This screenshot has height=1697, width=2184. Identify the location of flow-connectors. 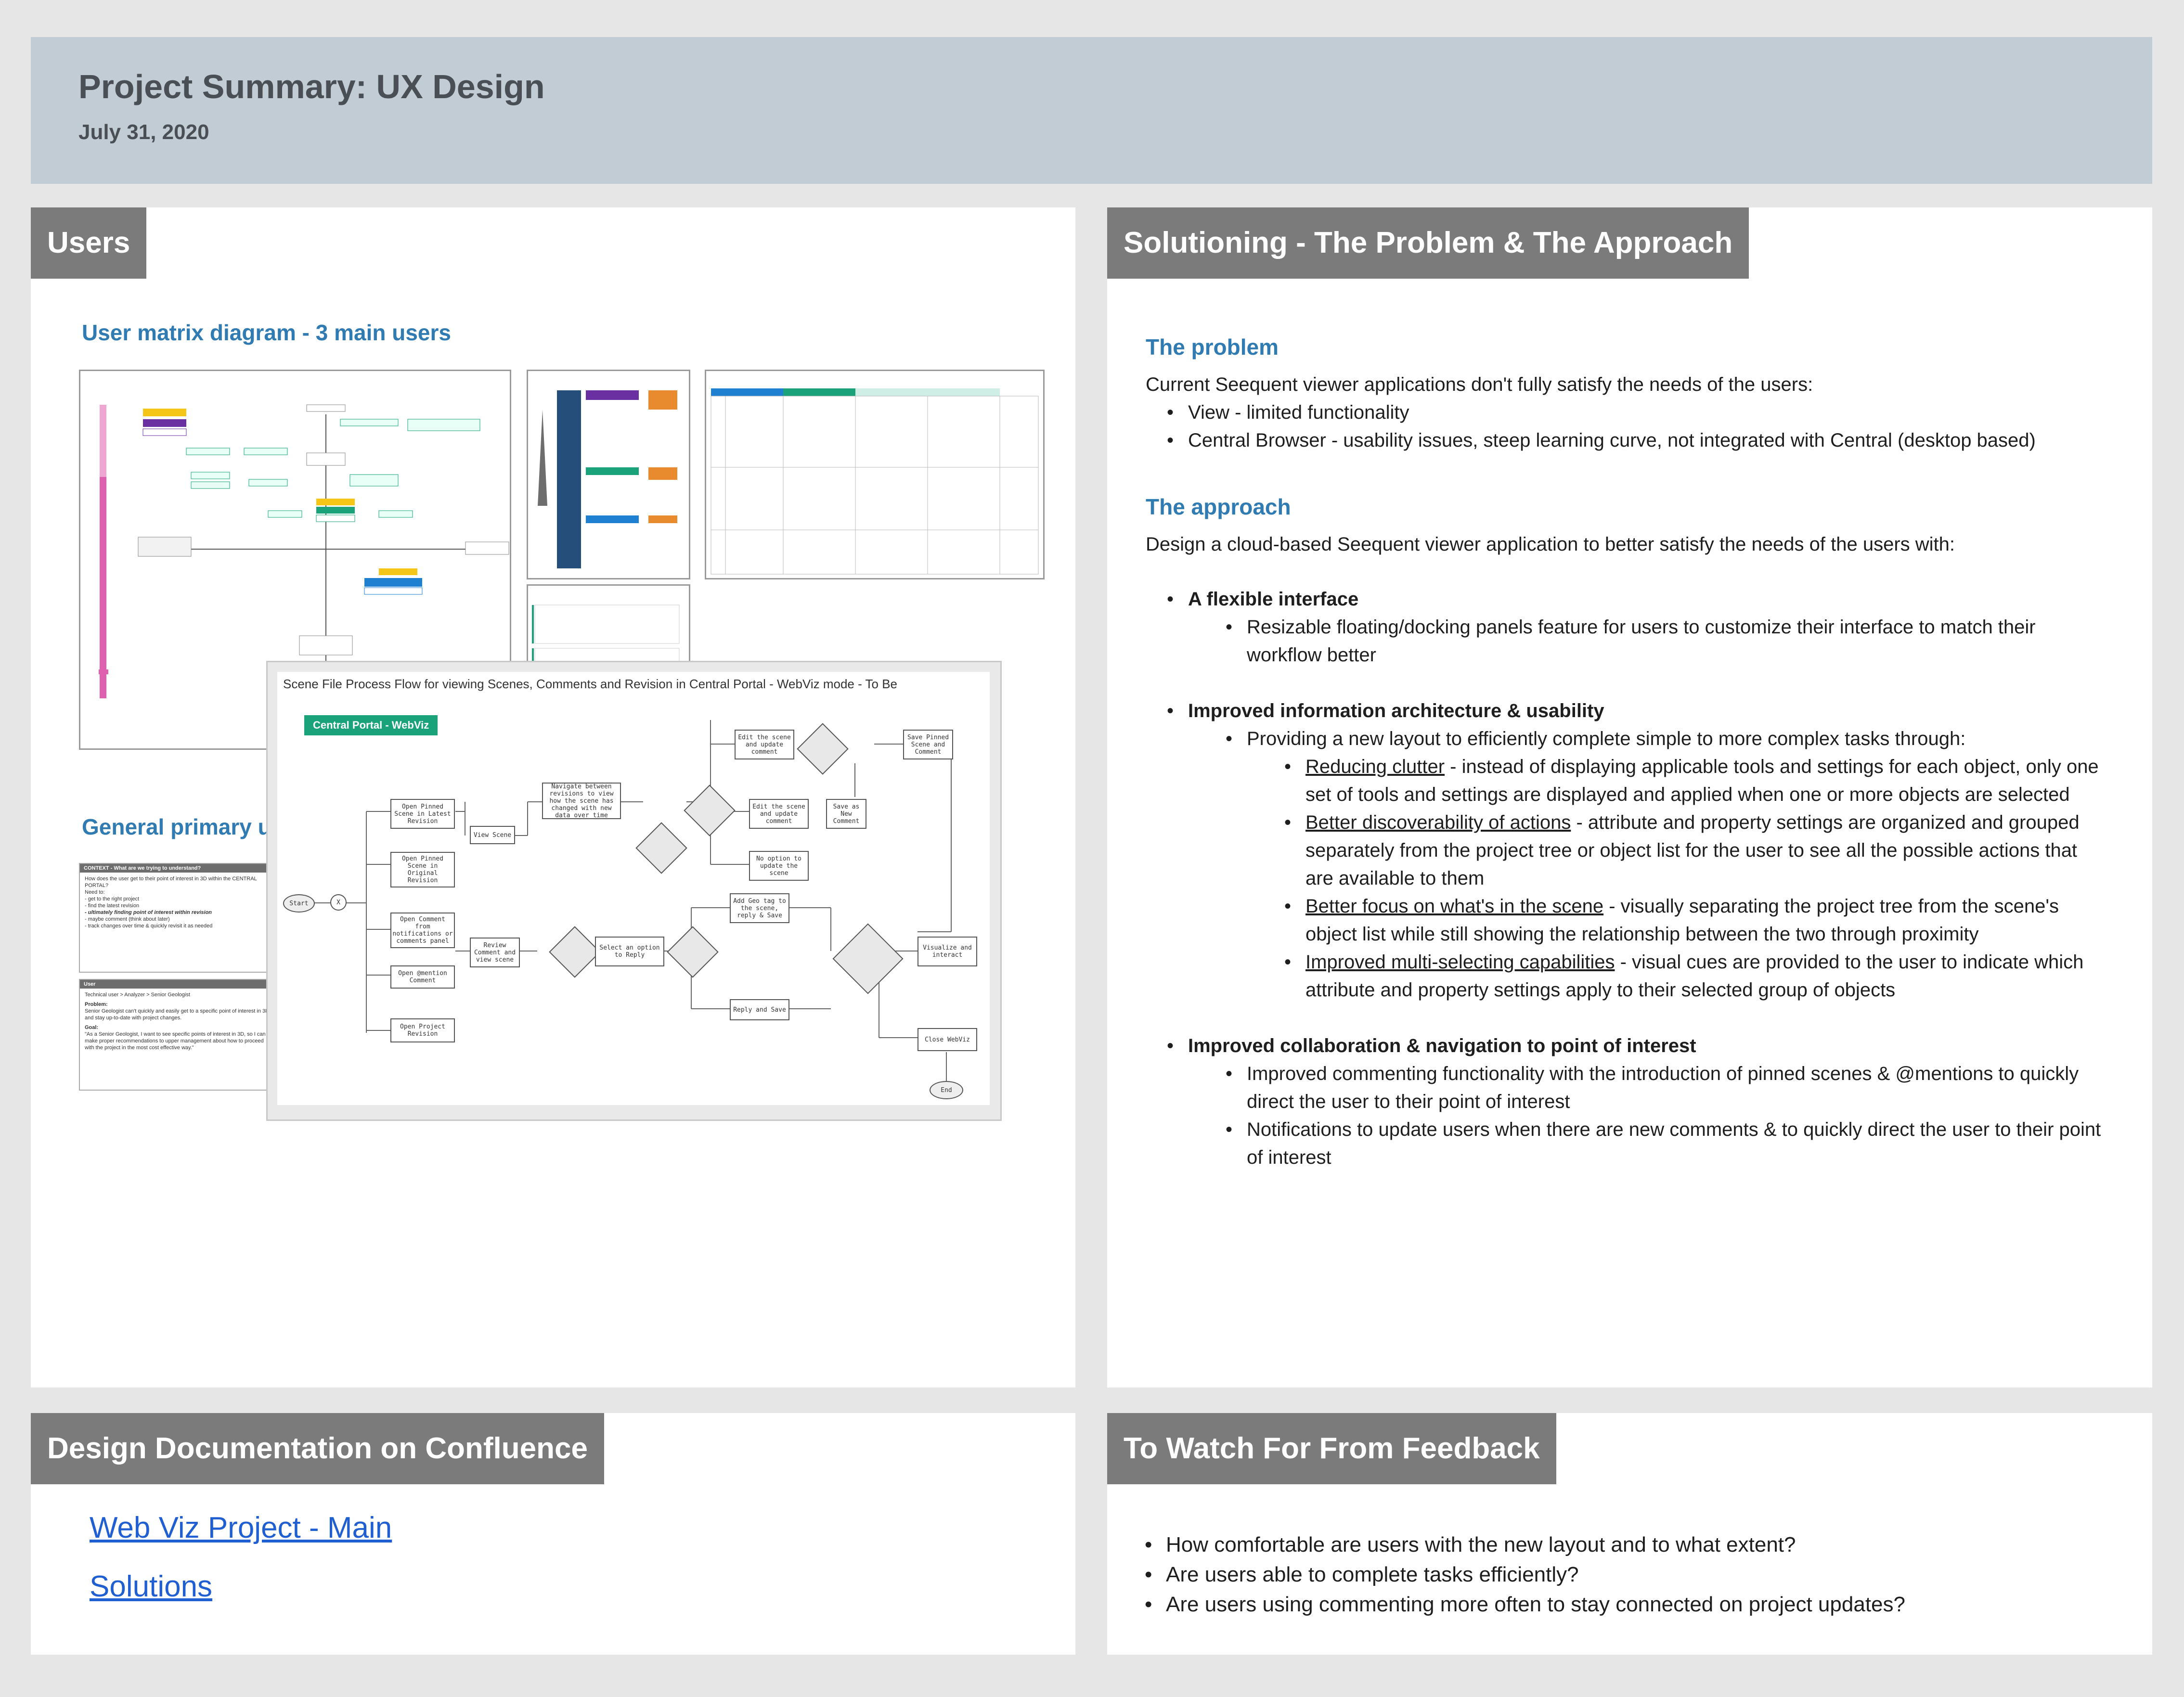
(629, 900).